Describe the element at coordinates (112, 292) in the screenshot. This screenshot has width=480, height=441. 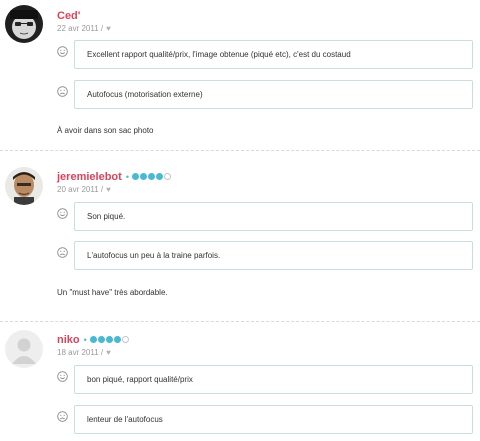
I see `review-summary: Un "must have" très abordable.` at that location.